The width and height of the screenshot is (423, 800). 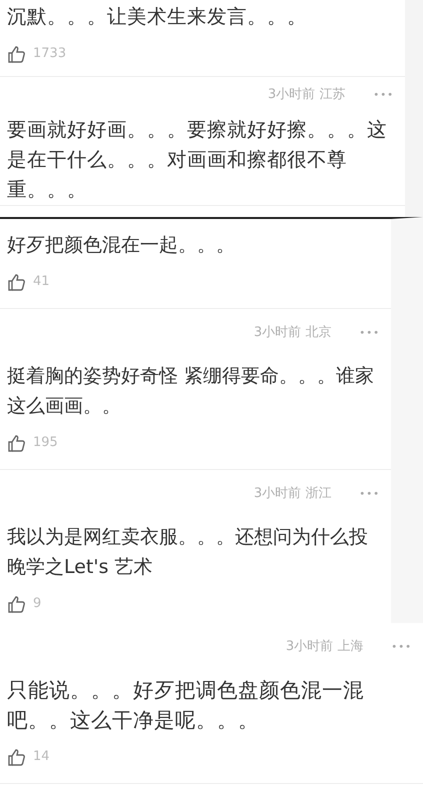 What do you see at coordinates (37, 604) in the screenshot?
I see `like-count: 9` at bounding box center [37, 604].